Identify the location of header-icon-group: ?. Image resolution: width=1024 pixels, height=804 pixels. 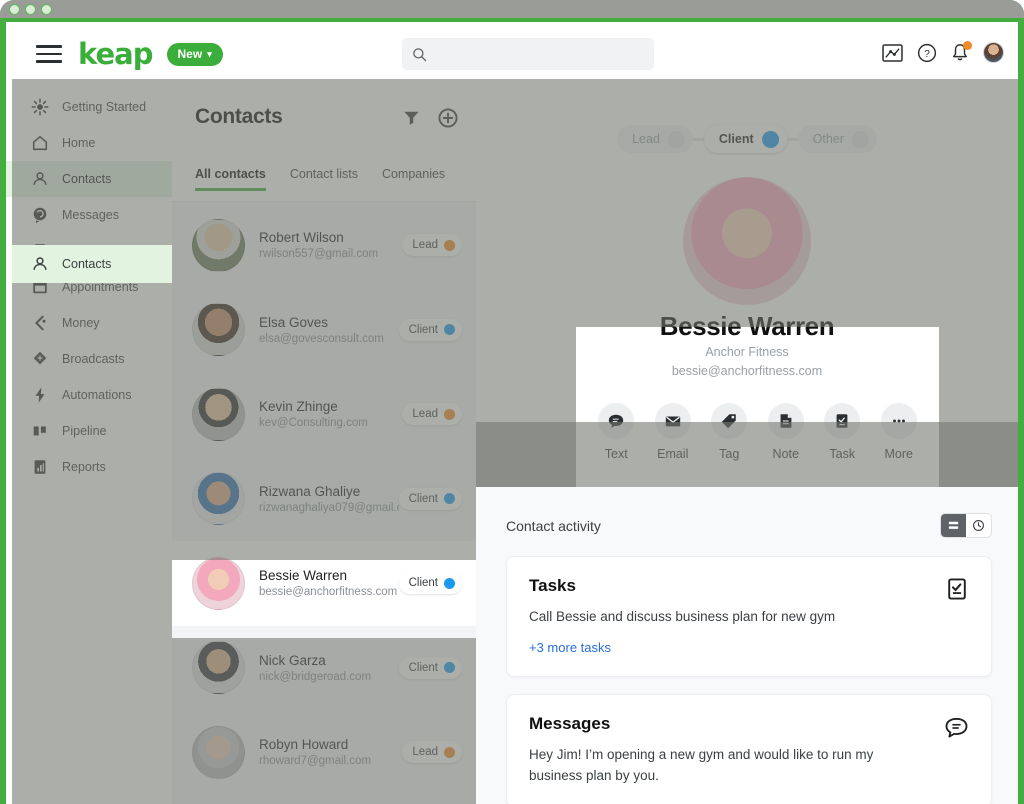
(943, 51).